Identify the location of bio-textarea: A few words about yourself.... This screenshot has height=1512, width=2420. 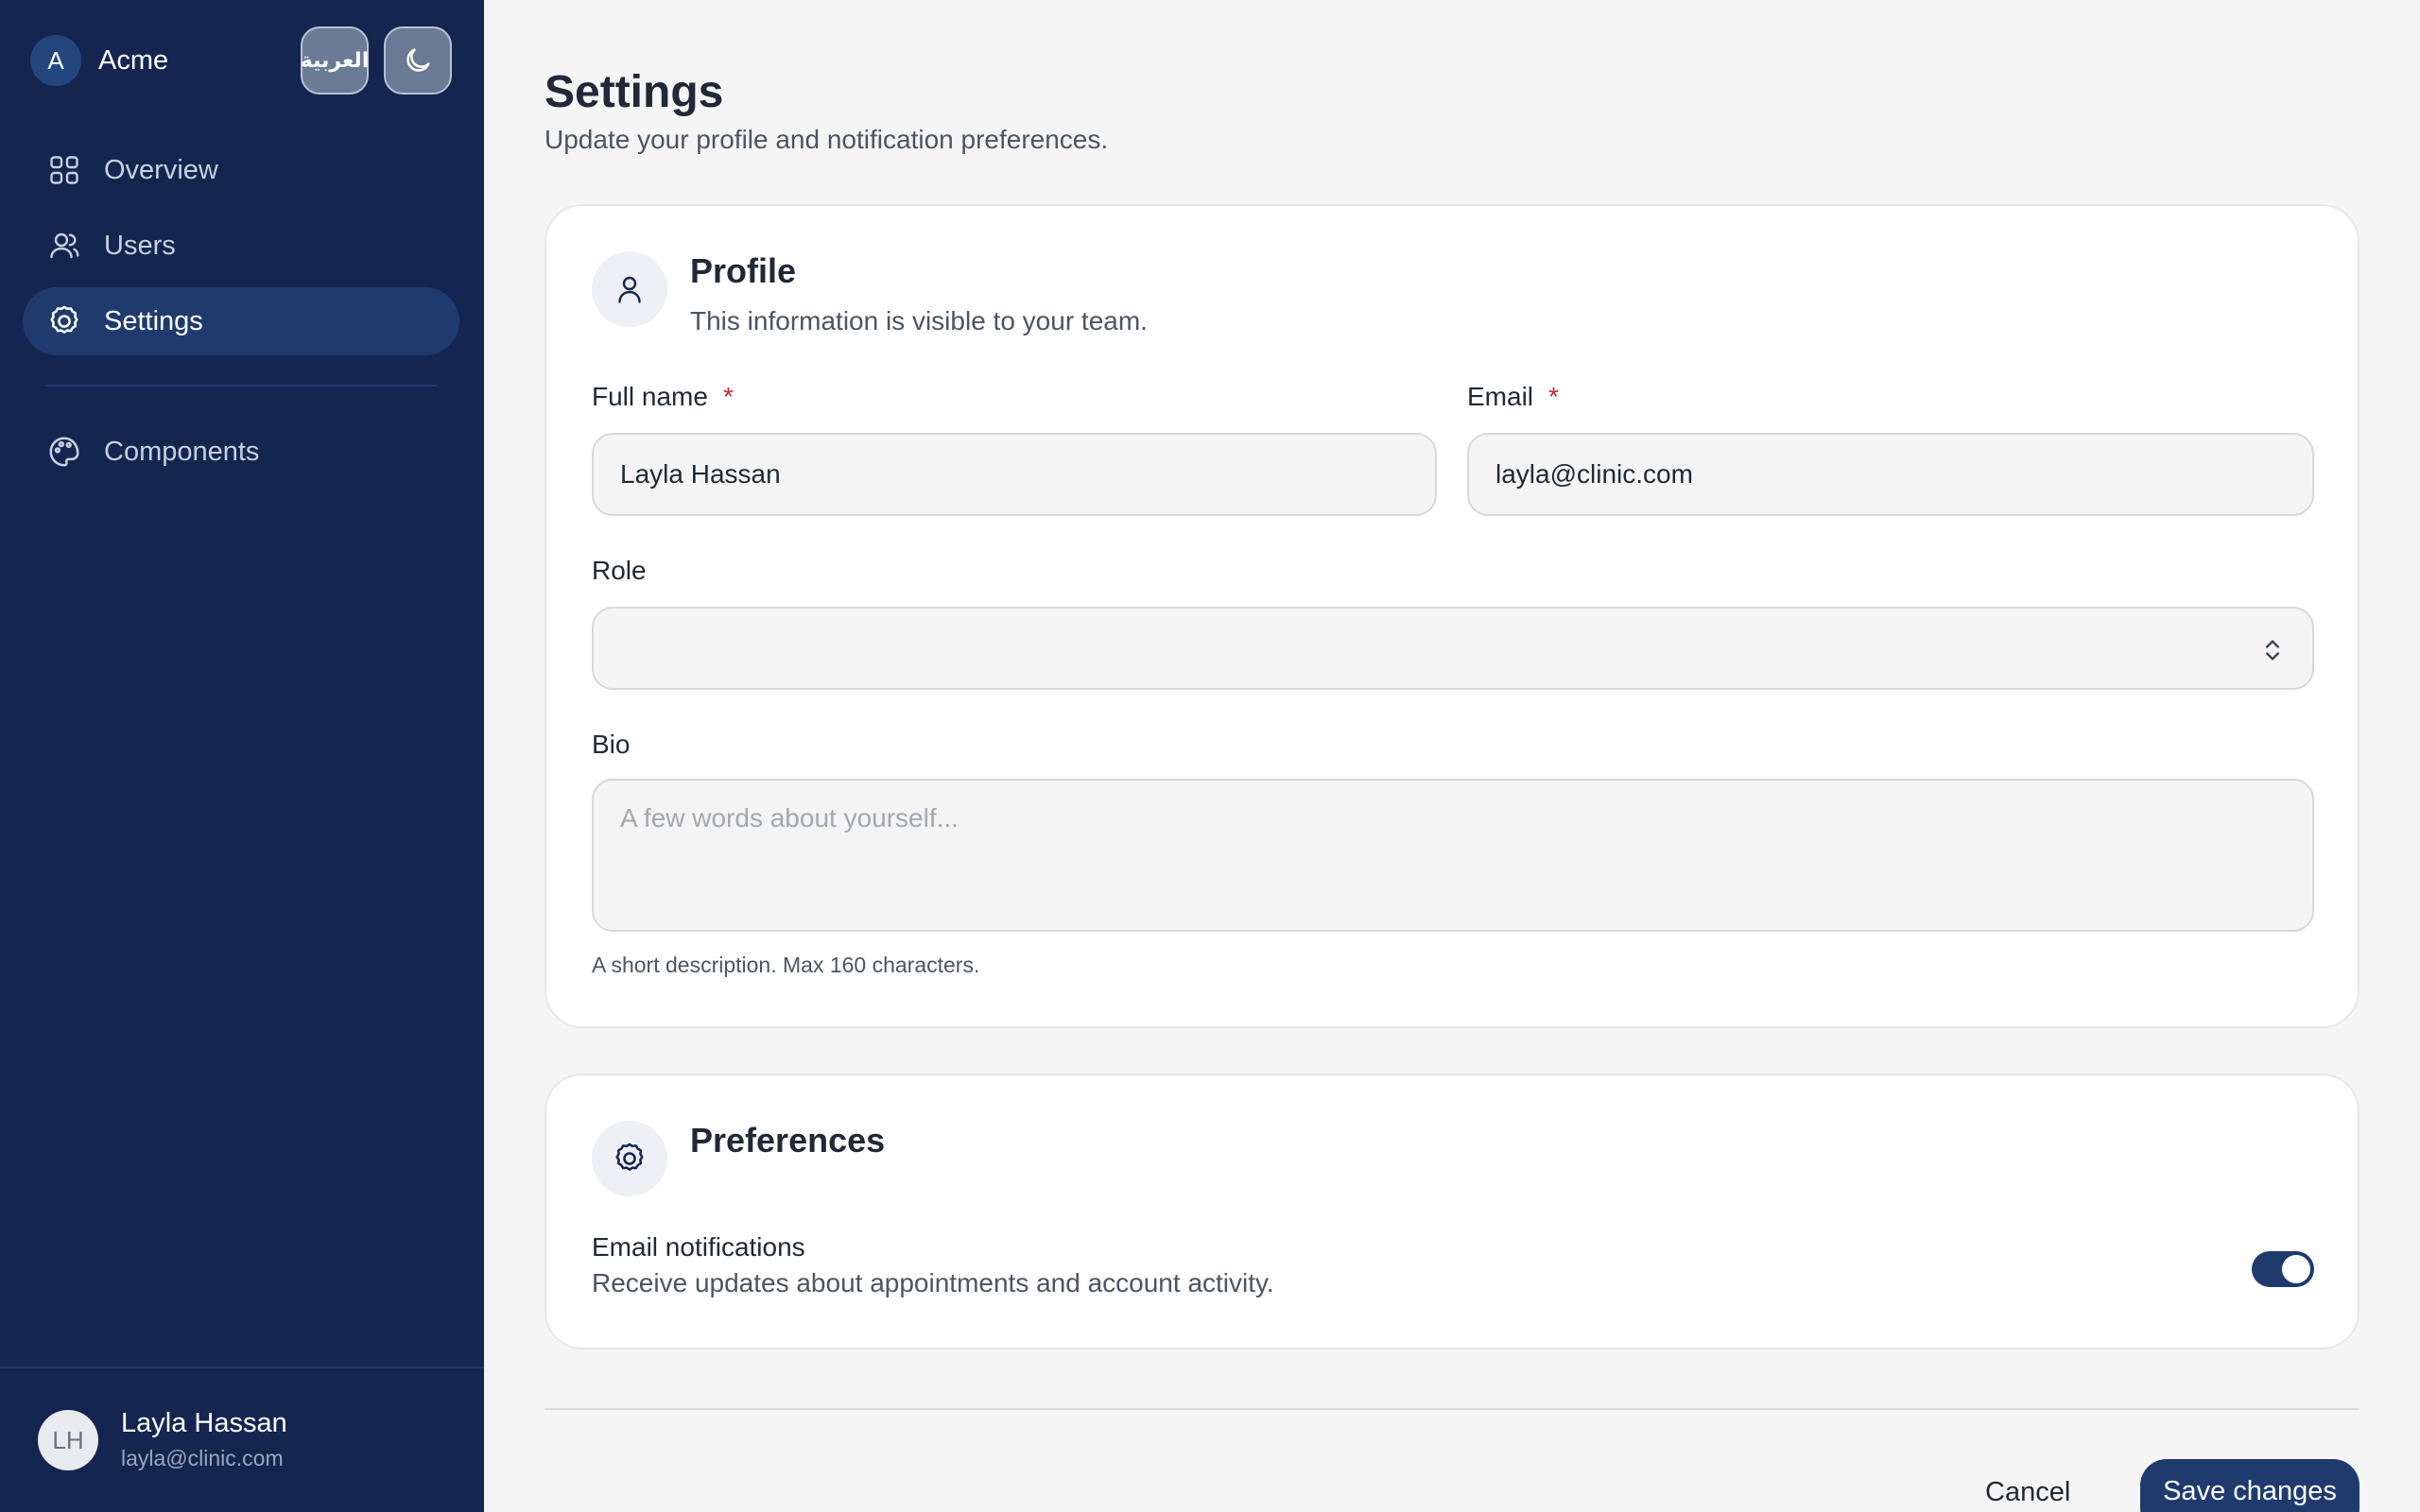
(1453, 855).